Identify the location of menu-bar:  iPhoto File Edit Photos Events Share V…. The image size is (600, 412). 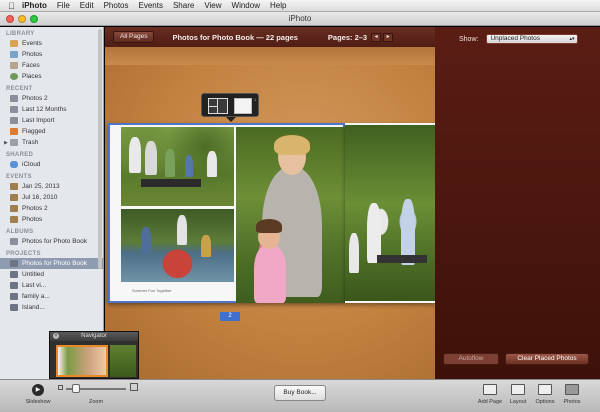
(300, 6).